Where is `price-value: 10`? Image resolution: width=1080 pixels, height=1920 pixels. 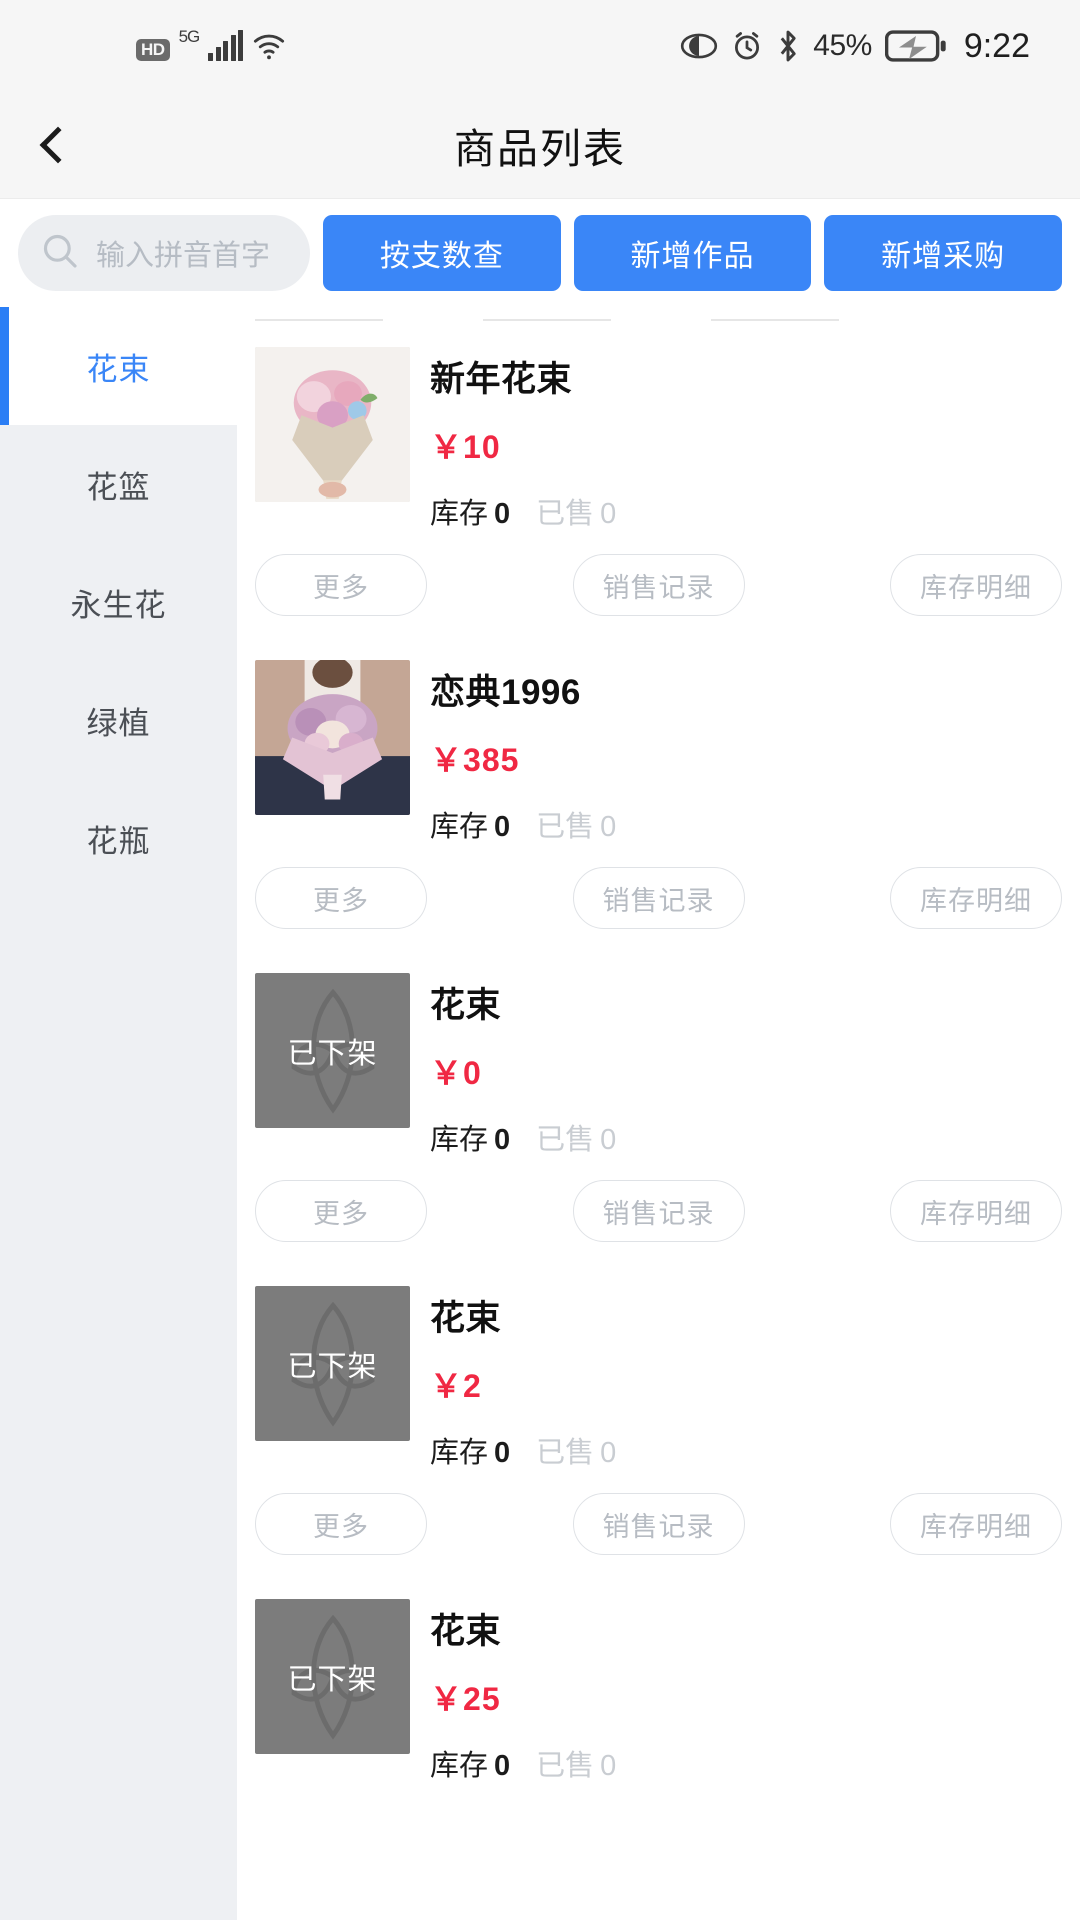
price-value: 10 is located at coordinates (482, 447).